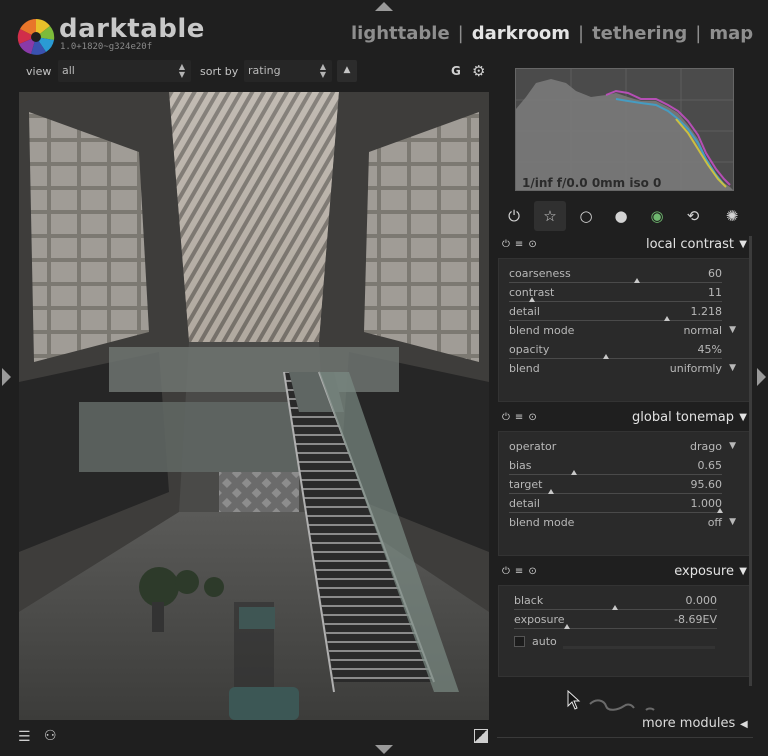  What do you see at coordinates (622, 333) in the screenshot?
I see `combo-blend-mode: blend mode normal ▼` at bounding box center [622, 333].